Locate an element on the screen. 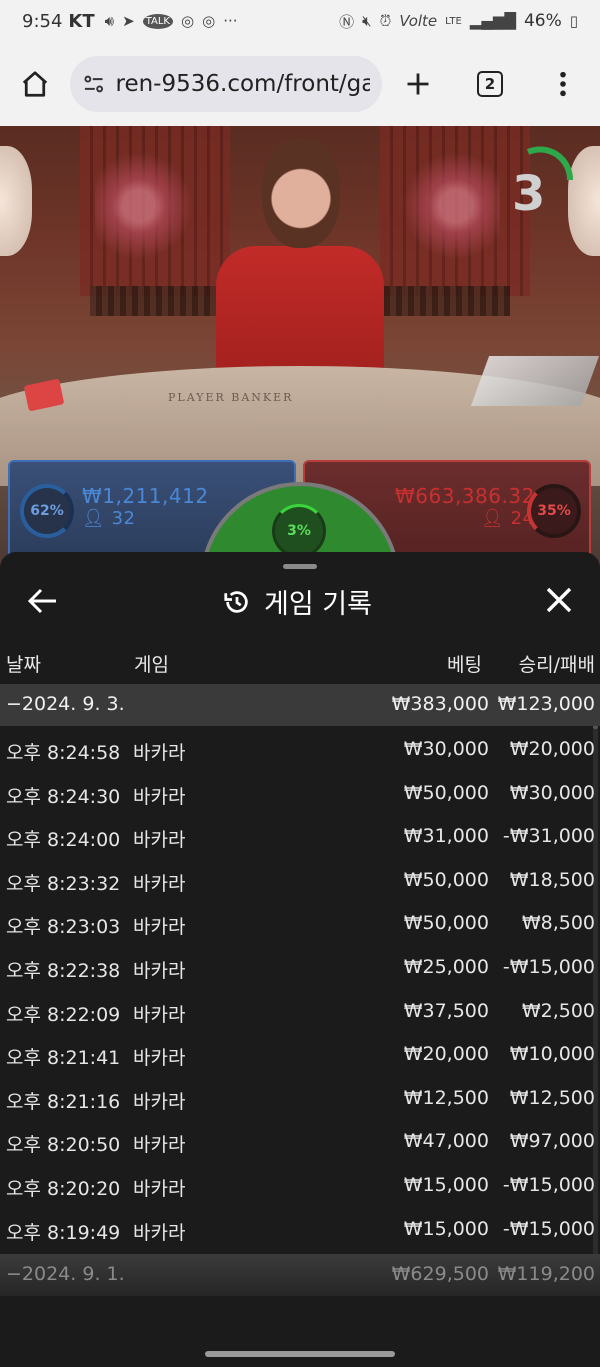 Image resolution: width=600 pixels, height=1367 pixels. group-bet-total: ₩629,500 is located at coordinates (440, 1274).